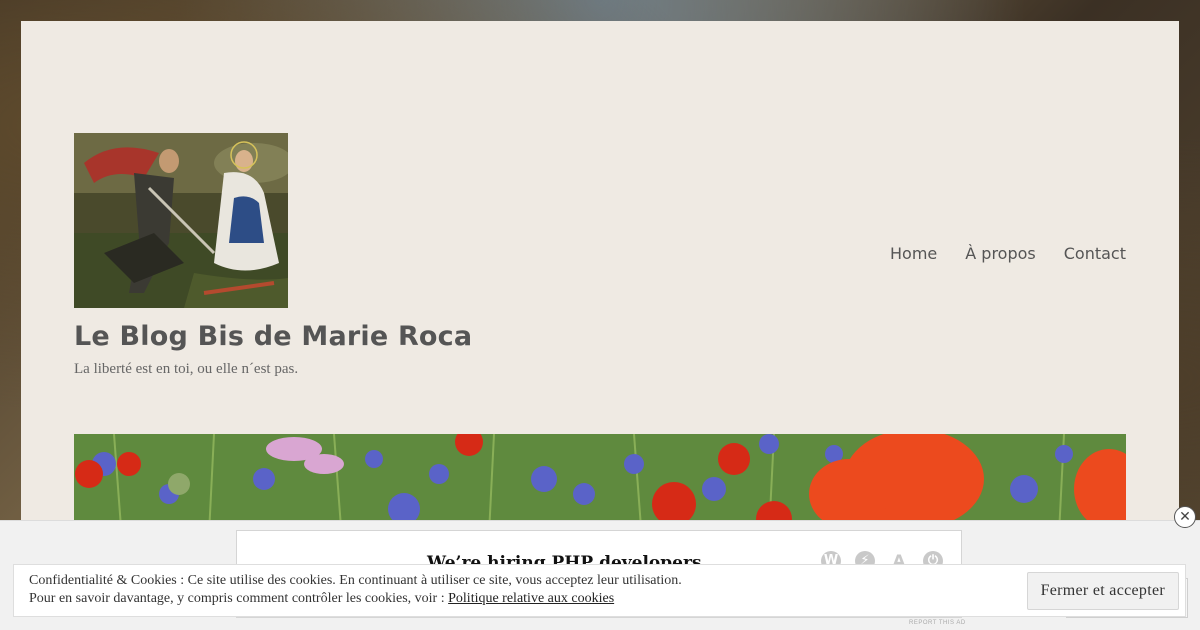 This screenshot has width=1200, height=630. Describe the element at coordinates (937, 623) in the screenshot. I see `report-ad-link: Report this ad` at that location.